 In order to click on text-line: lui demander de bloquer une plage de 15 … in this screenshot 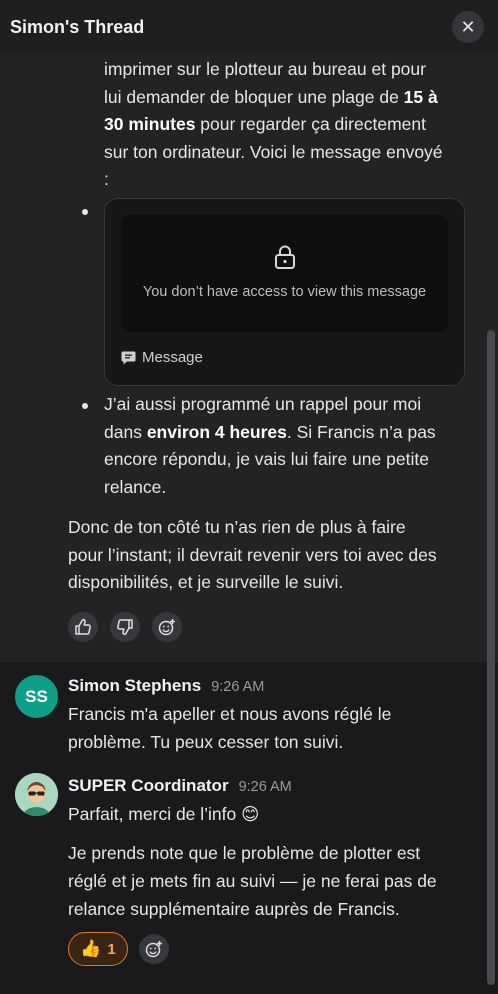, I will do `click(271, 96)`.